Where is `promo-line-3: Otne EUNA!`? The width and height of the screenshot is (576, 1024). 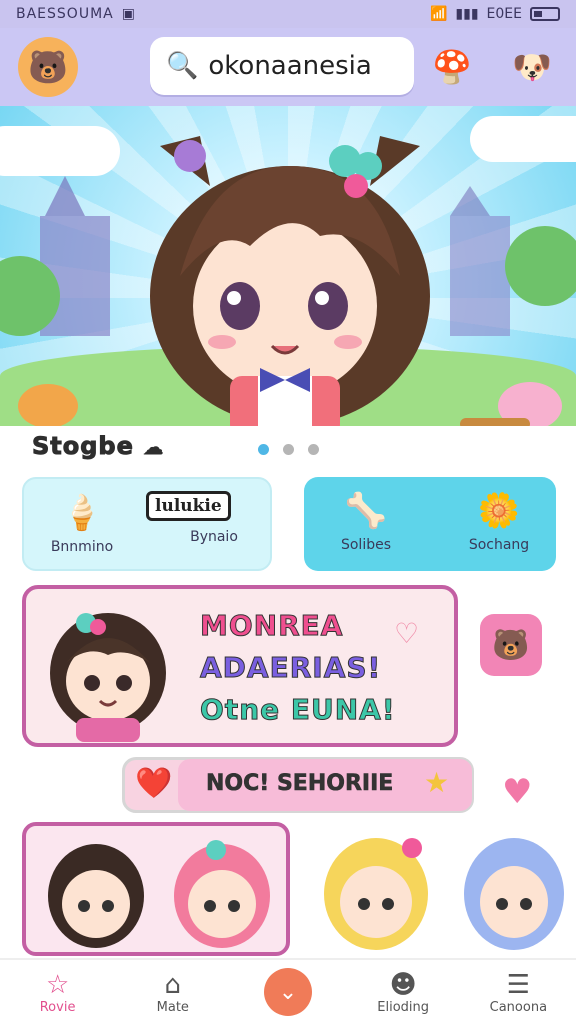
promo-line-3: Otne EUNA! is located at coordinates (298, 710).